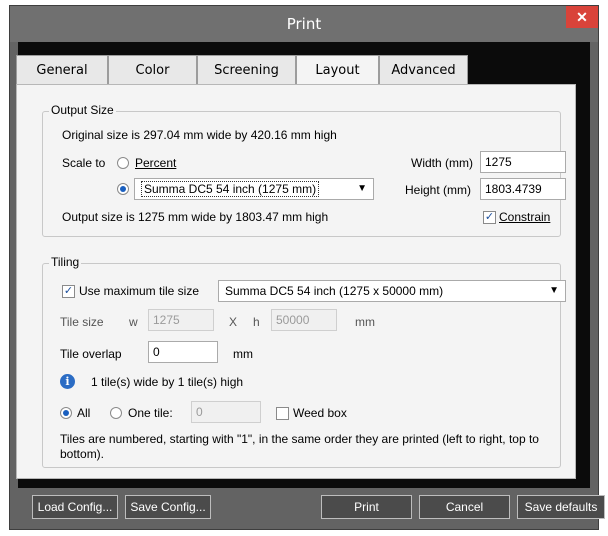 Image resolution: width=608 pixels, height=536 pixels. I want to click on tile-size-select: Summa DC5 54 inch (1275 x 50000 mm) ▼, so click(392, 291).